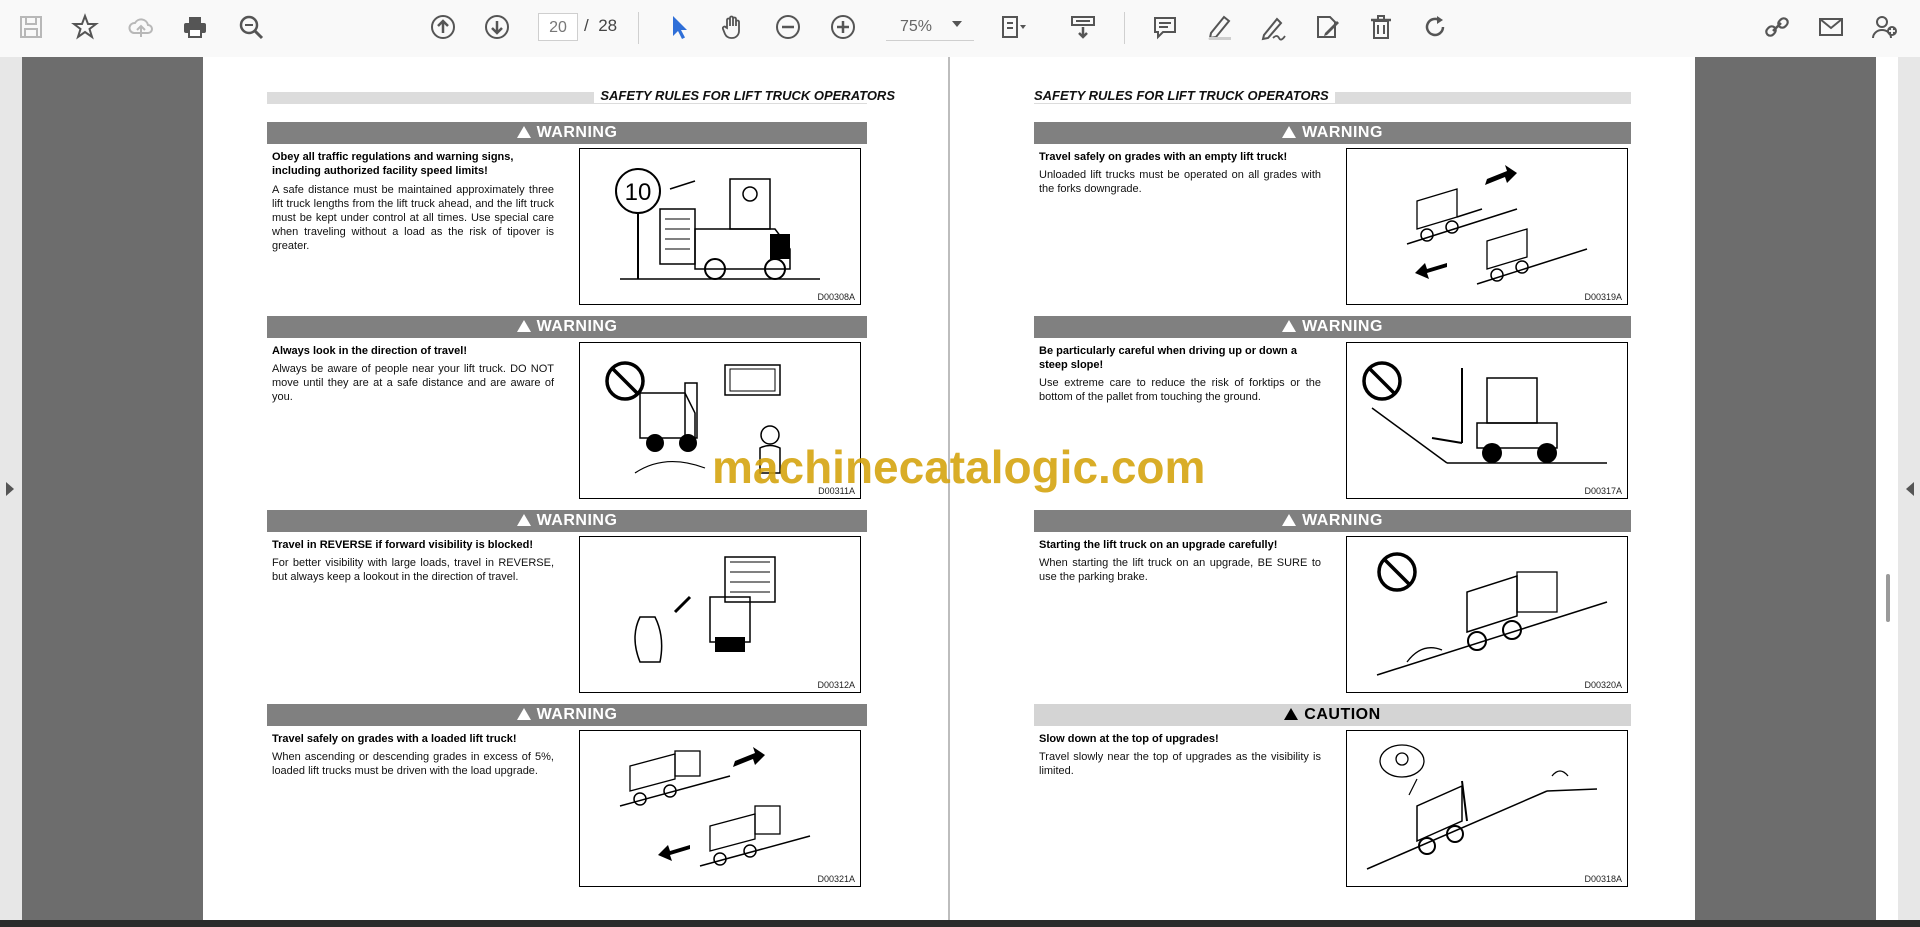 The width and height of the screenshot is (1920, 927). What do you see at coordinates (715, 807) in the screenshot?
I see `loaded-forklift-grade-drawing` at bounding box center [715, 807].